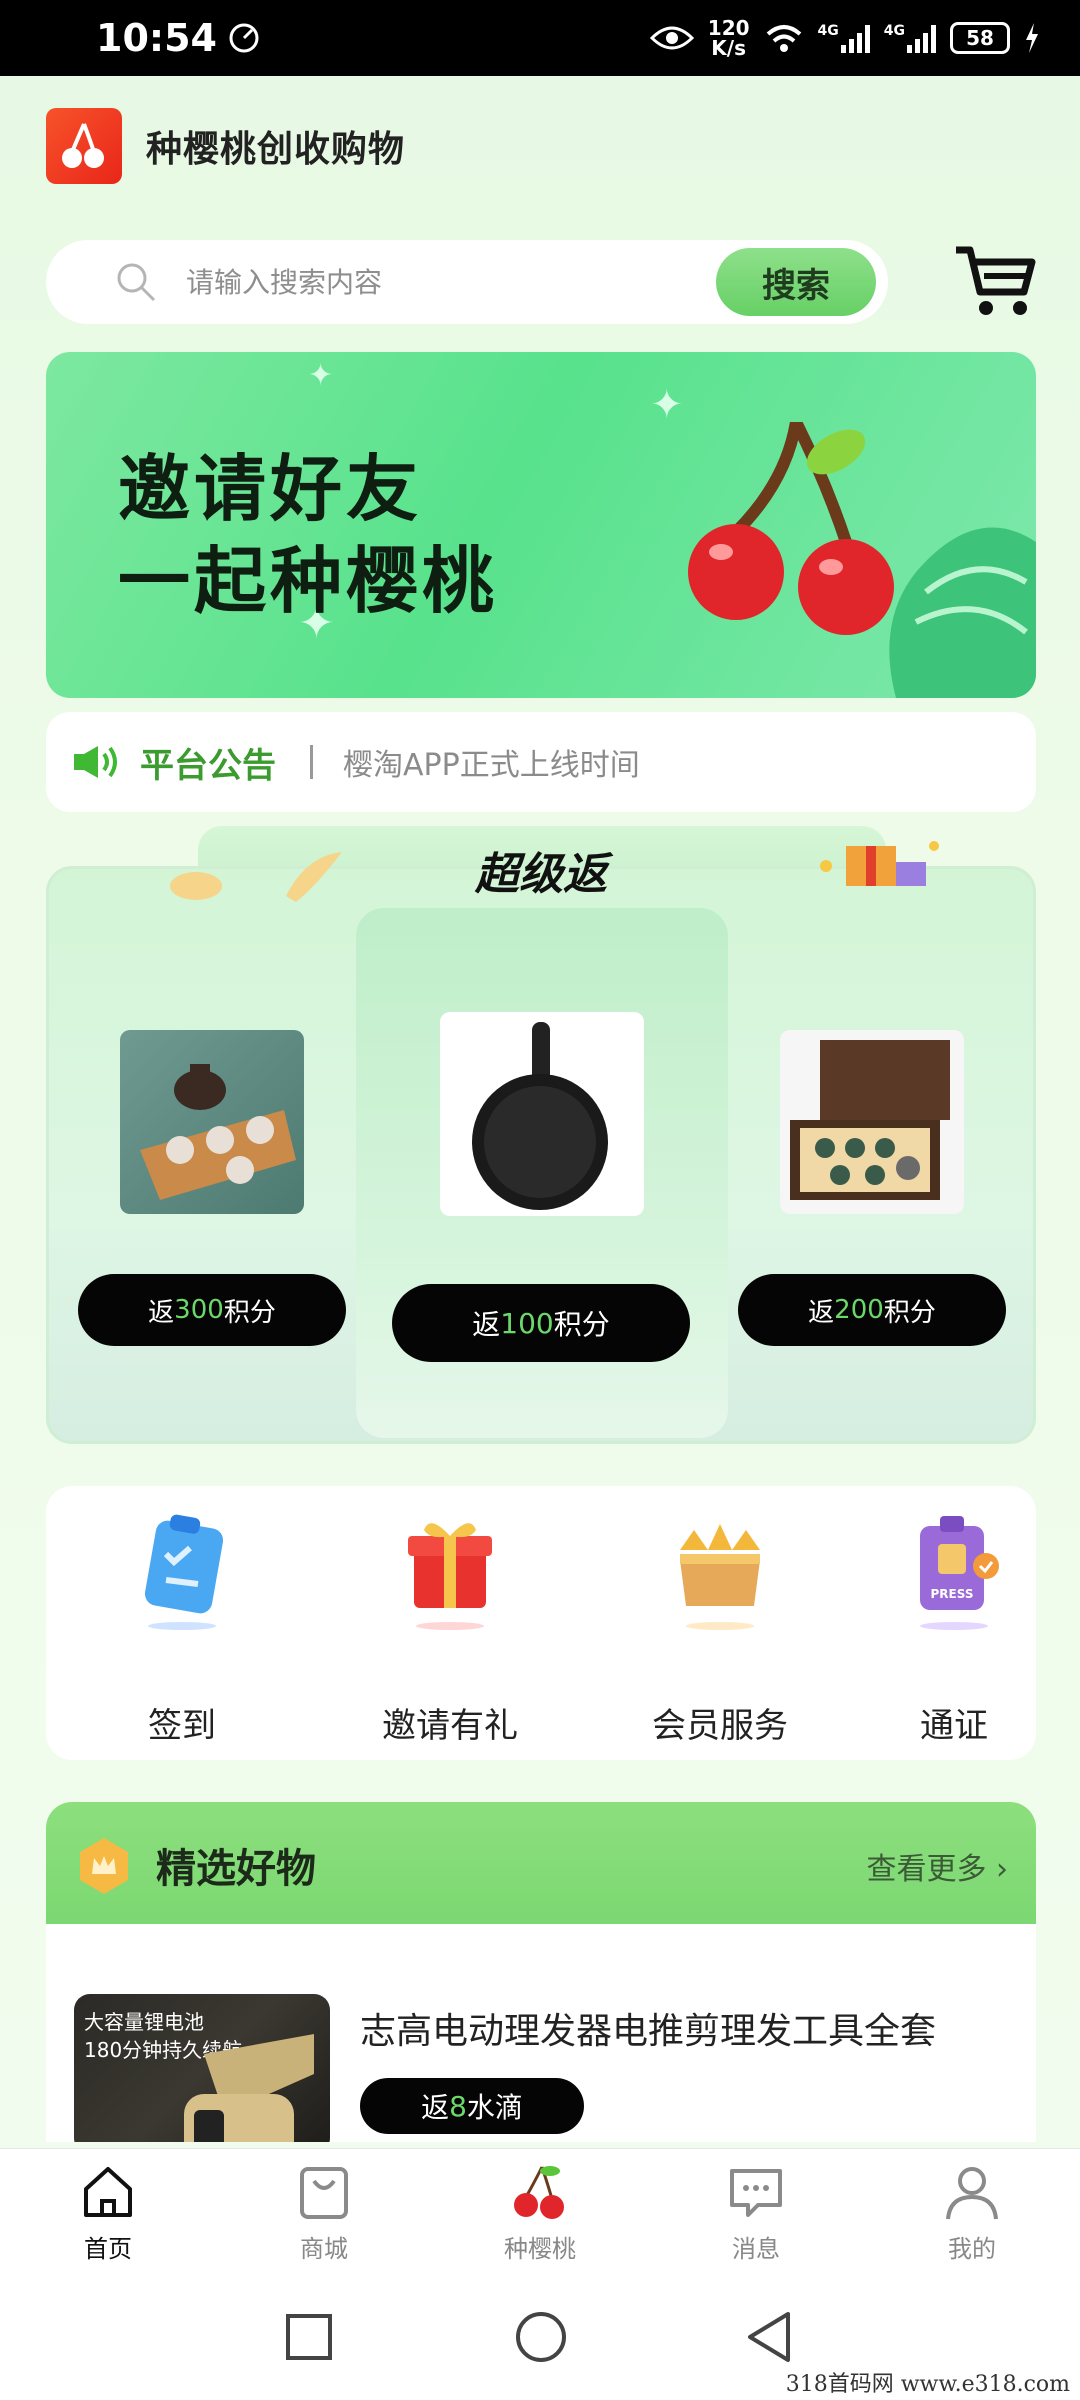  I want to click on nav-profile: 我的, so click(972, 2208).